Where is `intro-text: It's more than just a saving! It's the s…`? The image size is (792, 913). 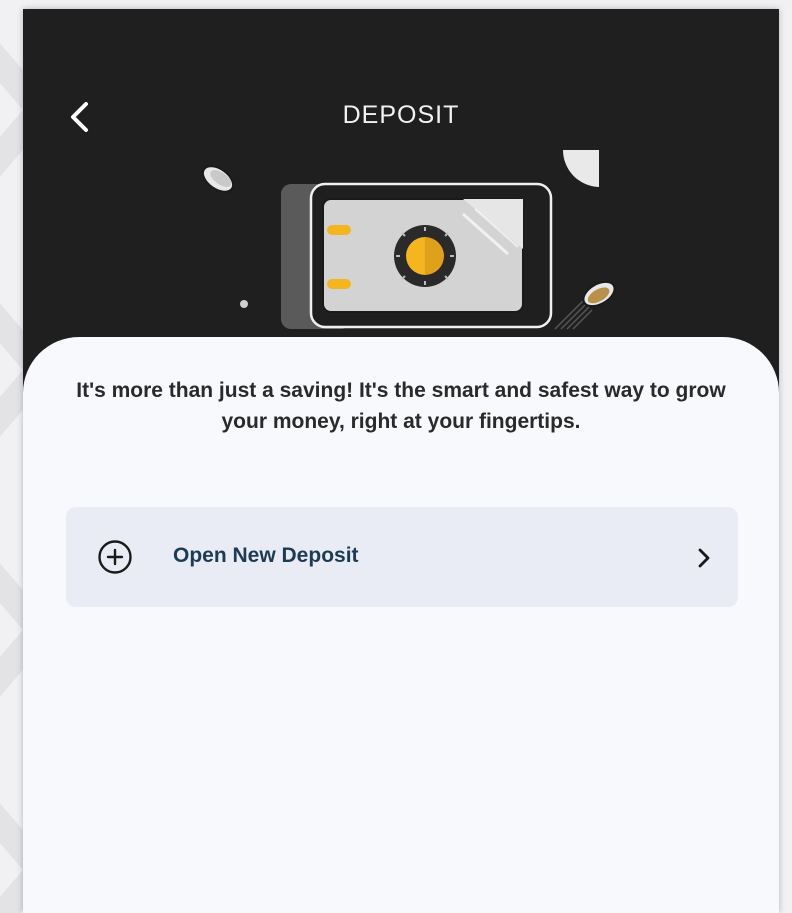
intro-text: It's more than just a saving! It's the s… is located at coordinates (401, 406).